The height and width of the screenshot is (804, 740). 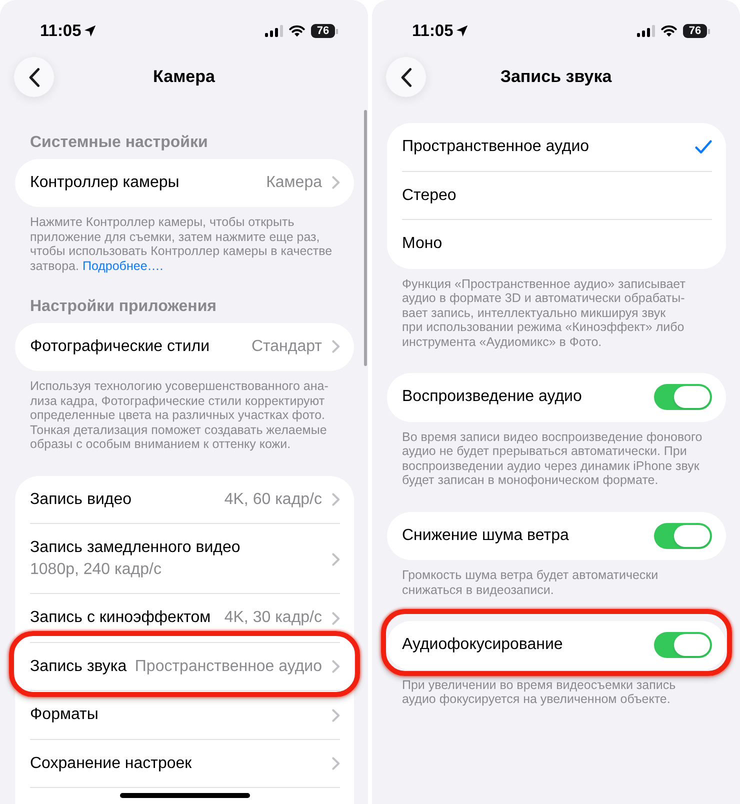 I want to click on option-row: Пространственное аудио, so click(x=556, y=147).